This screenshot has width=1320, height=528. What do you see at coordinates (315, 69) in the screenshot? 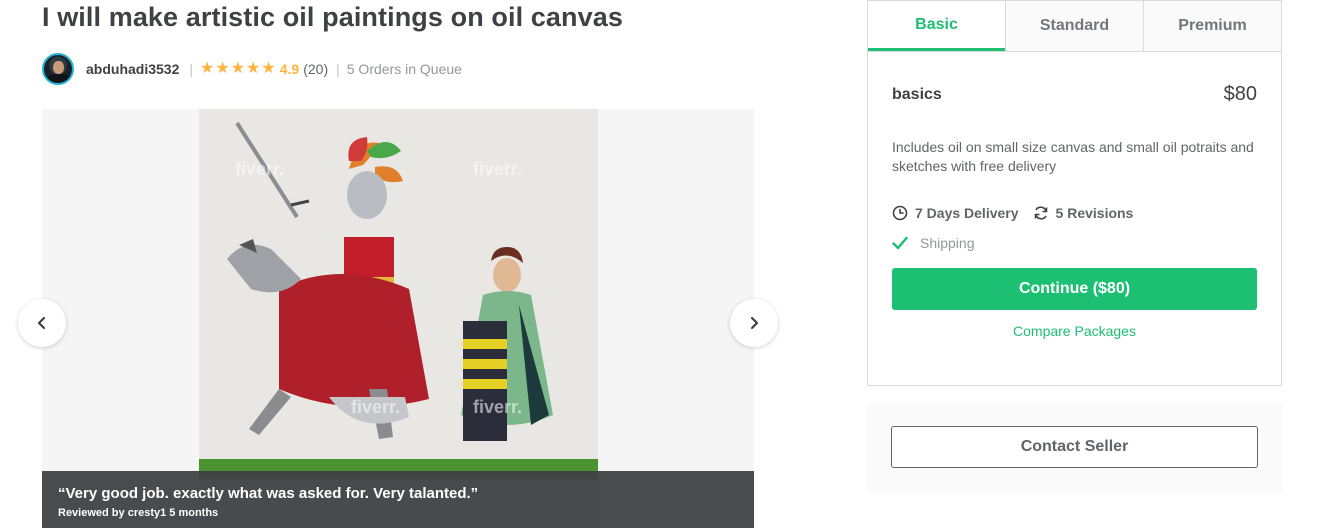
I see `rating-count: (20)` at bounding box center [315, 69].